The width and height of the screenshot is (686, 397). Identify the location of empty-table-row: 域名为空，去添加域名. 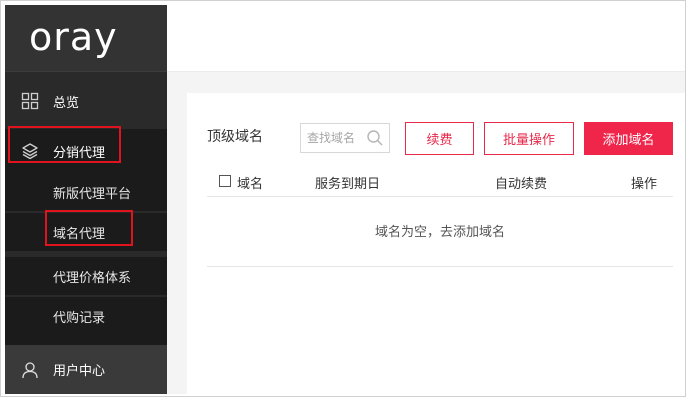
(440, 232).